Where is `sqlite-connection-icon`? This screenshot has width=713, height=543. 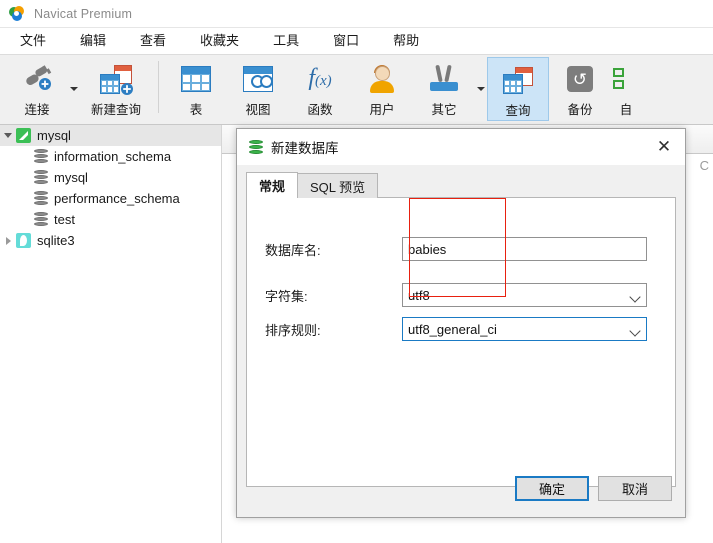
sqlite-connection-icon is located at coordinates (23, 240).